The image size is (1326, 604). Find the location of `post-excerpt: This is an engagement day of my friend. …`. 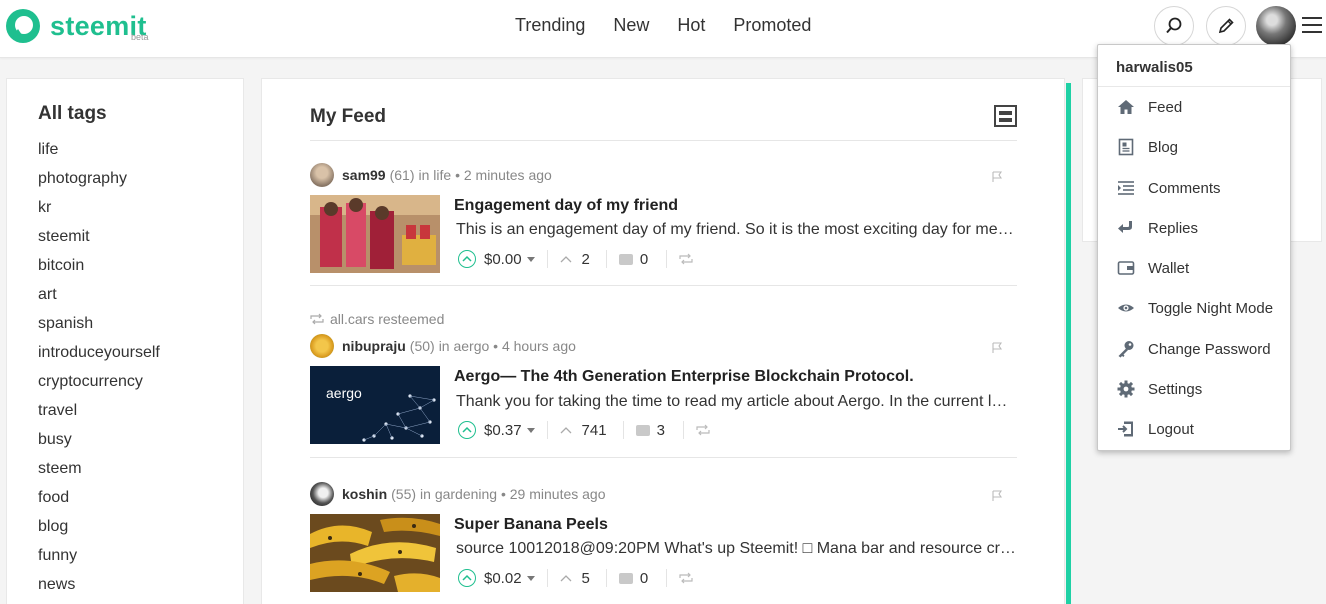

post-excerpt: This is an engagement day of my friend. … is located at coordinates (736, 230).